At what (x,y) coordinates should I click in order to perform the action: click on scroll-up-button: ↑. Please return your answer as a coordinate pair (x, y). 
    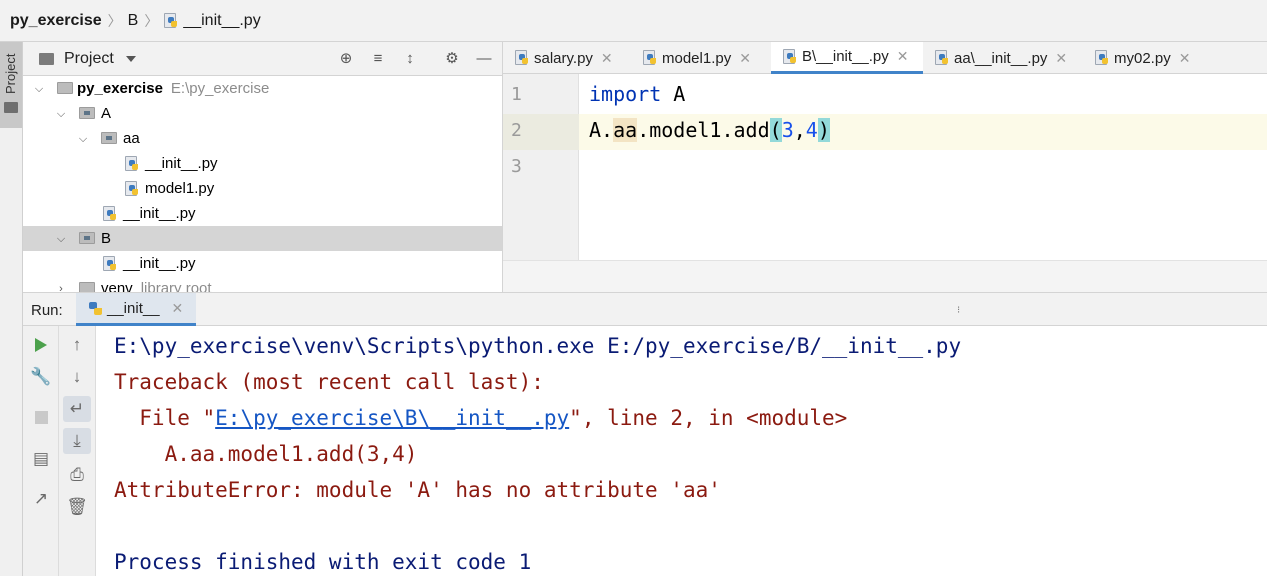
    Looking at the image, I should click on (77, 345).